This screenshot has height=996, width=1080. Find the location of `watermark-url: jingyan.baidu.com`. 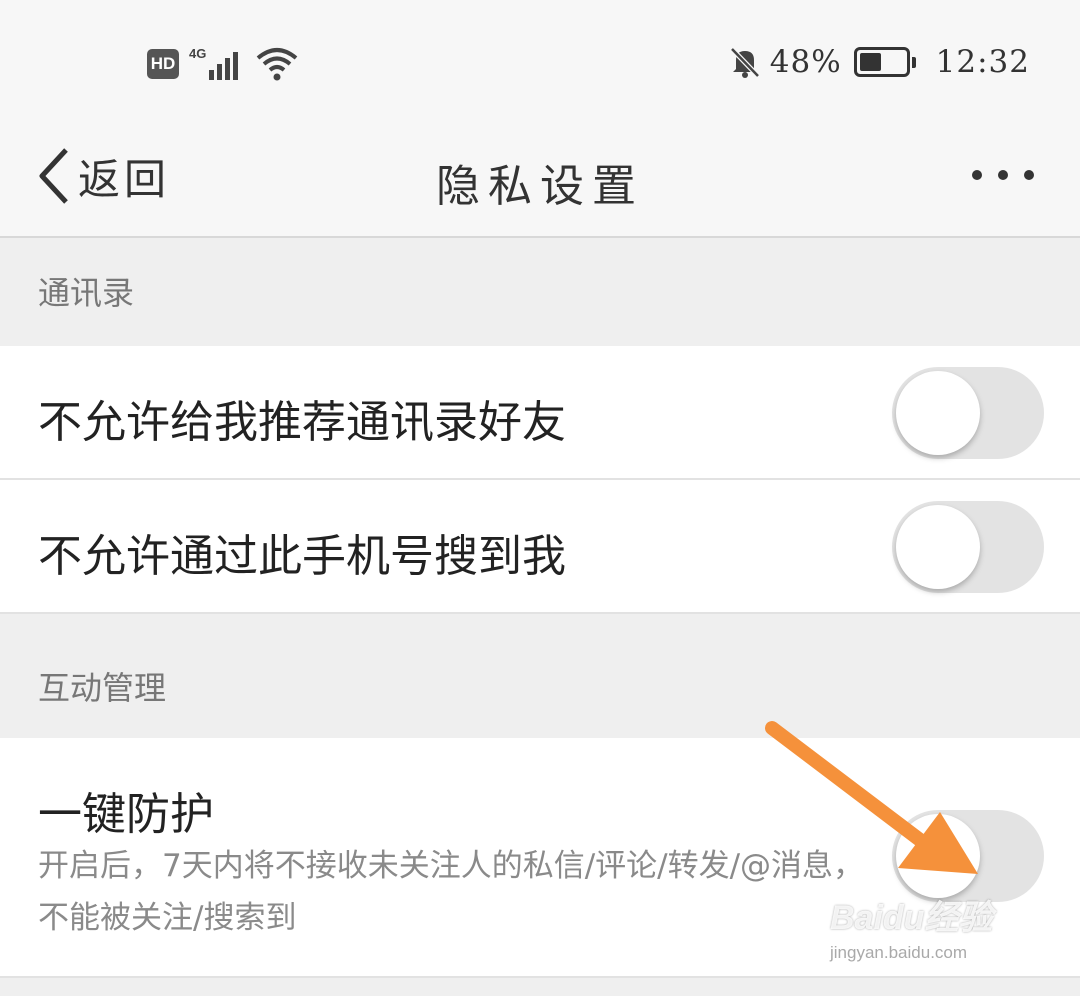

watermark-url: jingyan.baidu.com is located at coordinates (899, 952).